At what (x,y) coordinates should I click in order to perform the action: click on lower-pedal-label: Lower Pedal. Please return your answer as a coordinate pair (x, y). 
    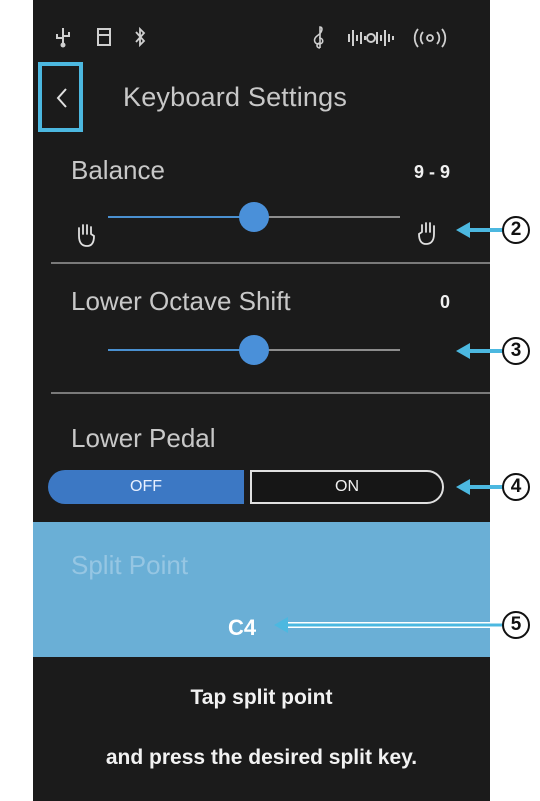
    Looking at the image, I should click on (143, 438).